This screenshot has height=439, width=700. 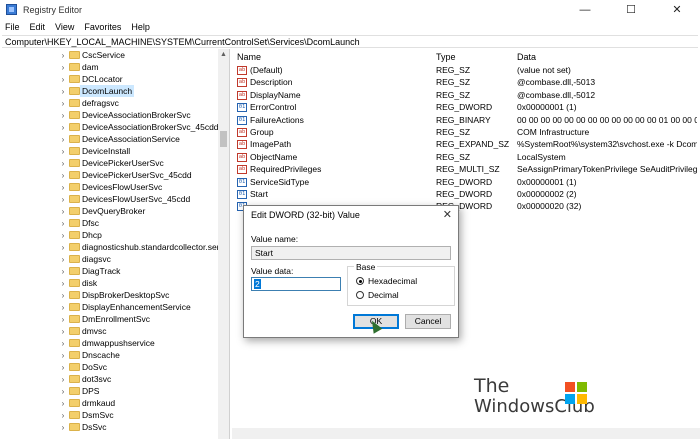 What do you see at coordinates (109, 223) in the screenshot?
I see `tree-item: › Dfsc` at bounding box center [109, 223].